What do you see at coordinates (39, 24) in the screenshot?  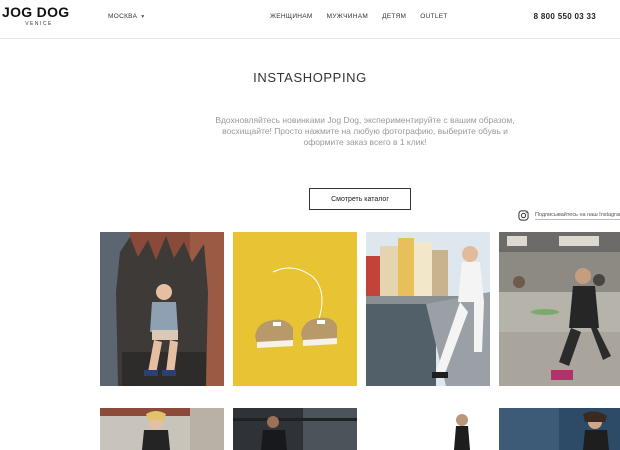 I see `logo-sub: VENICE` at bounding box center [39, 24].